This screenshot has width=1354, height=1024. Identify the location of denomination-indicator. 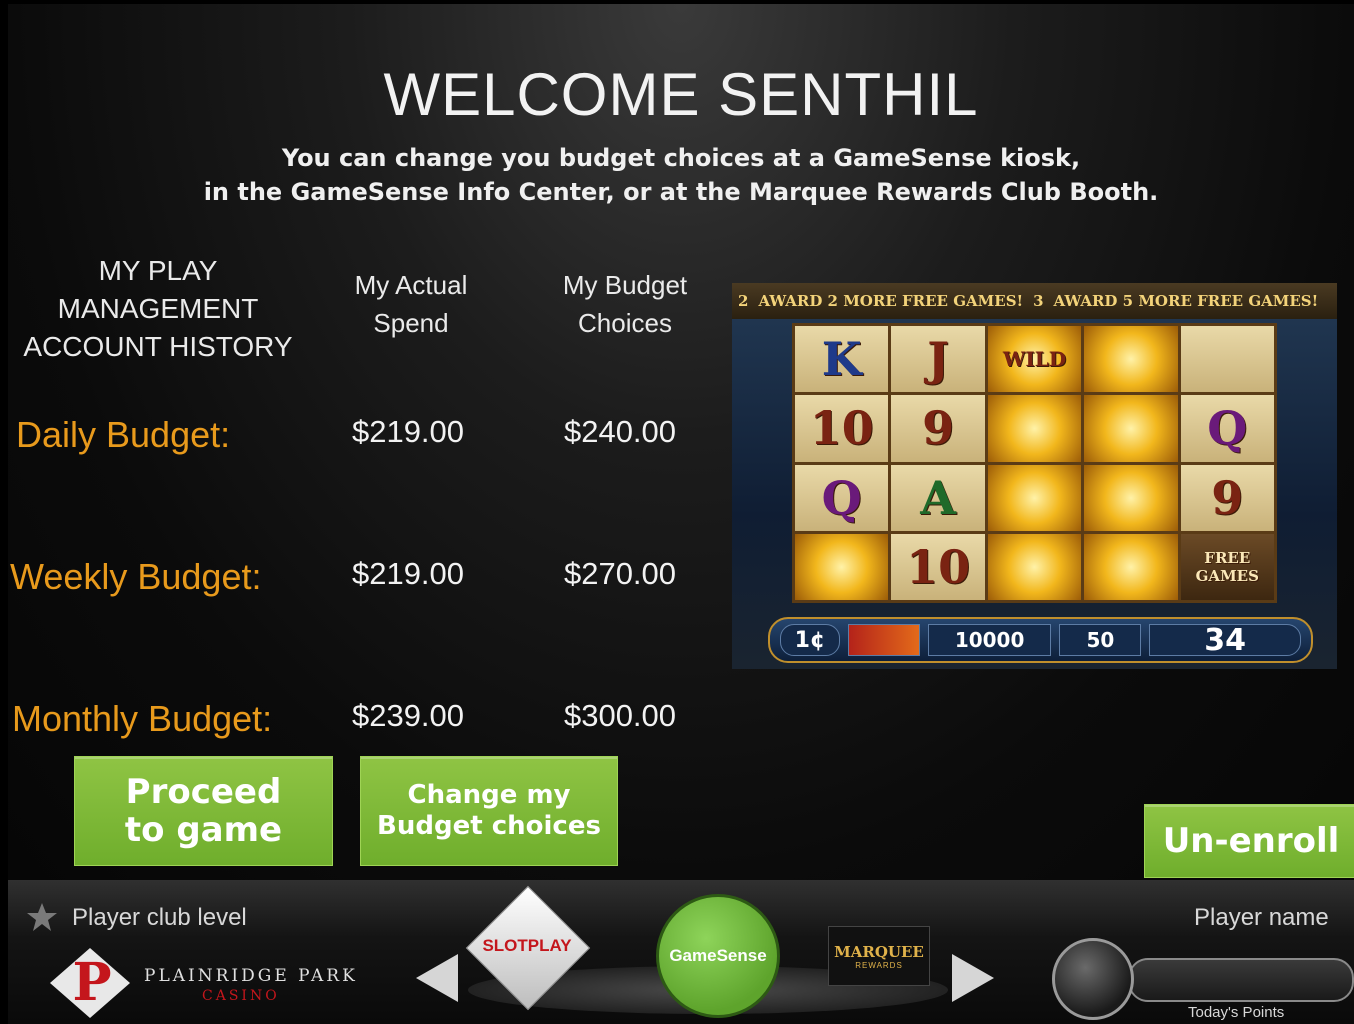
(883, 640).